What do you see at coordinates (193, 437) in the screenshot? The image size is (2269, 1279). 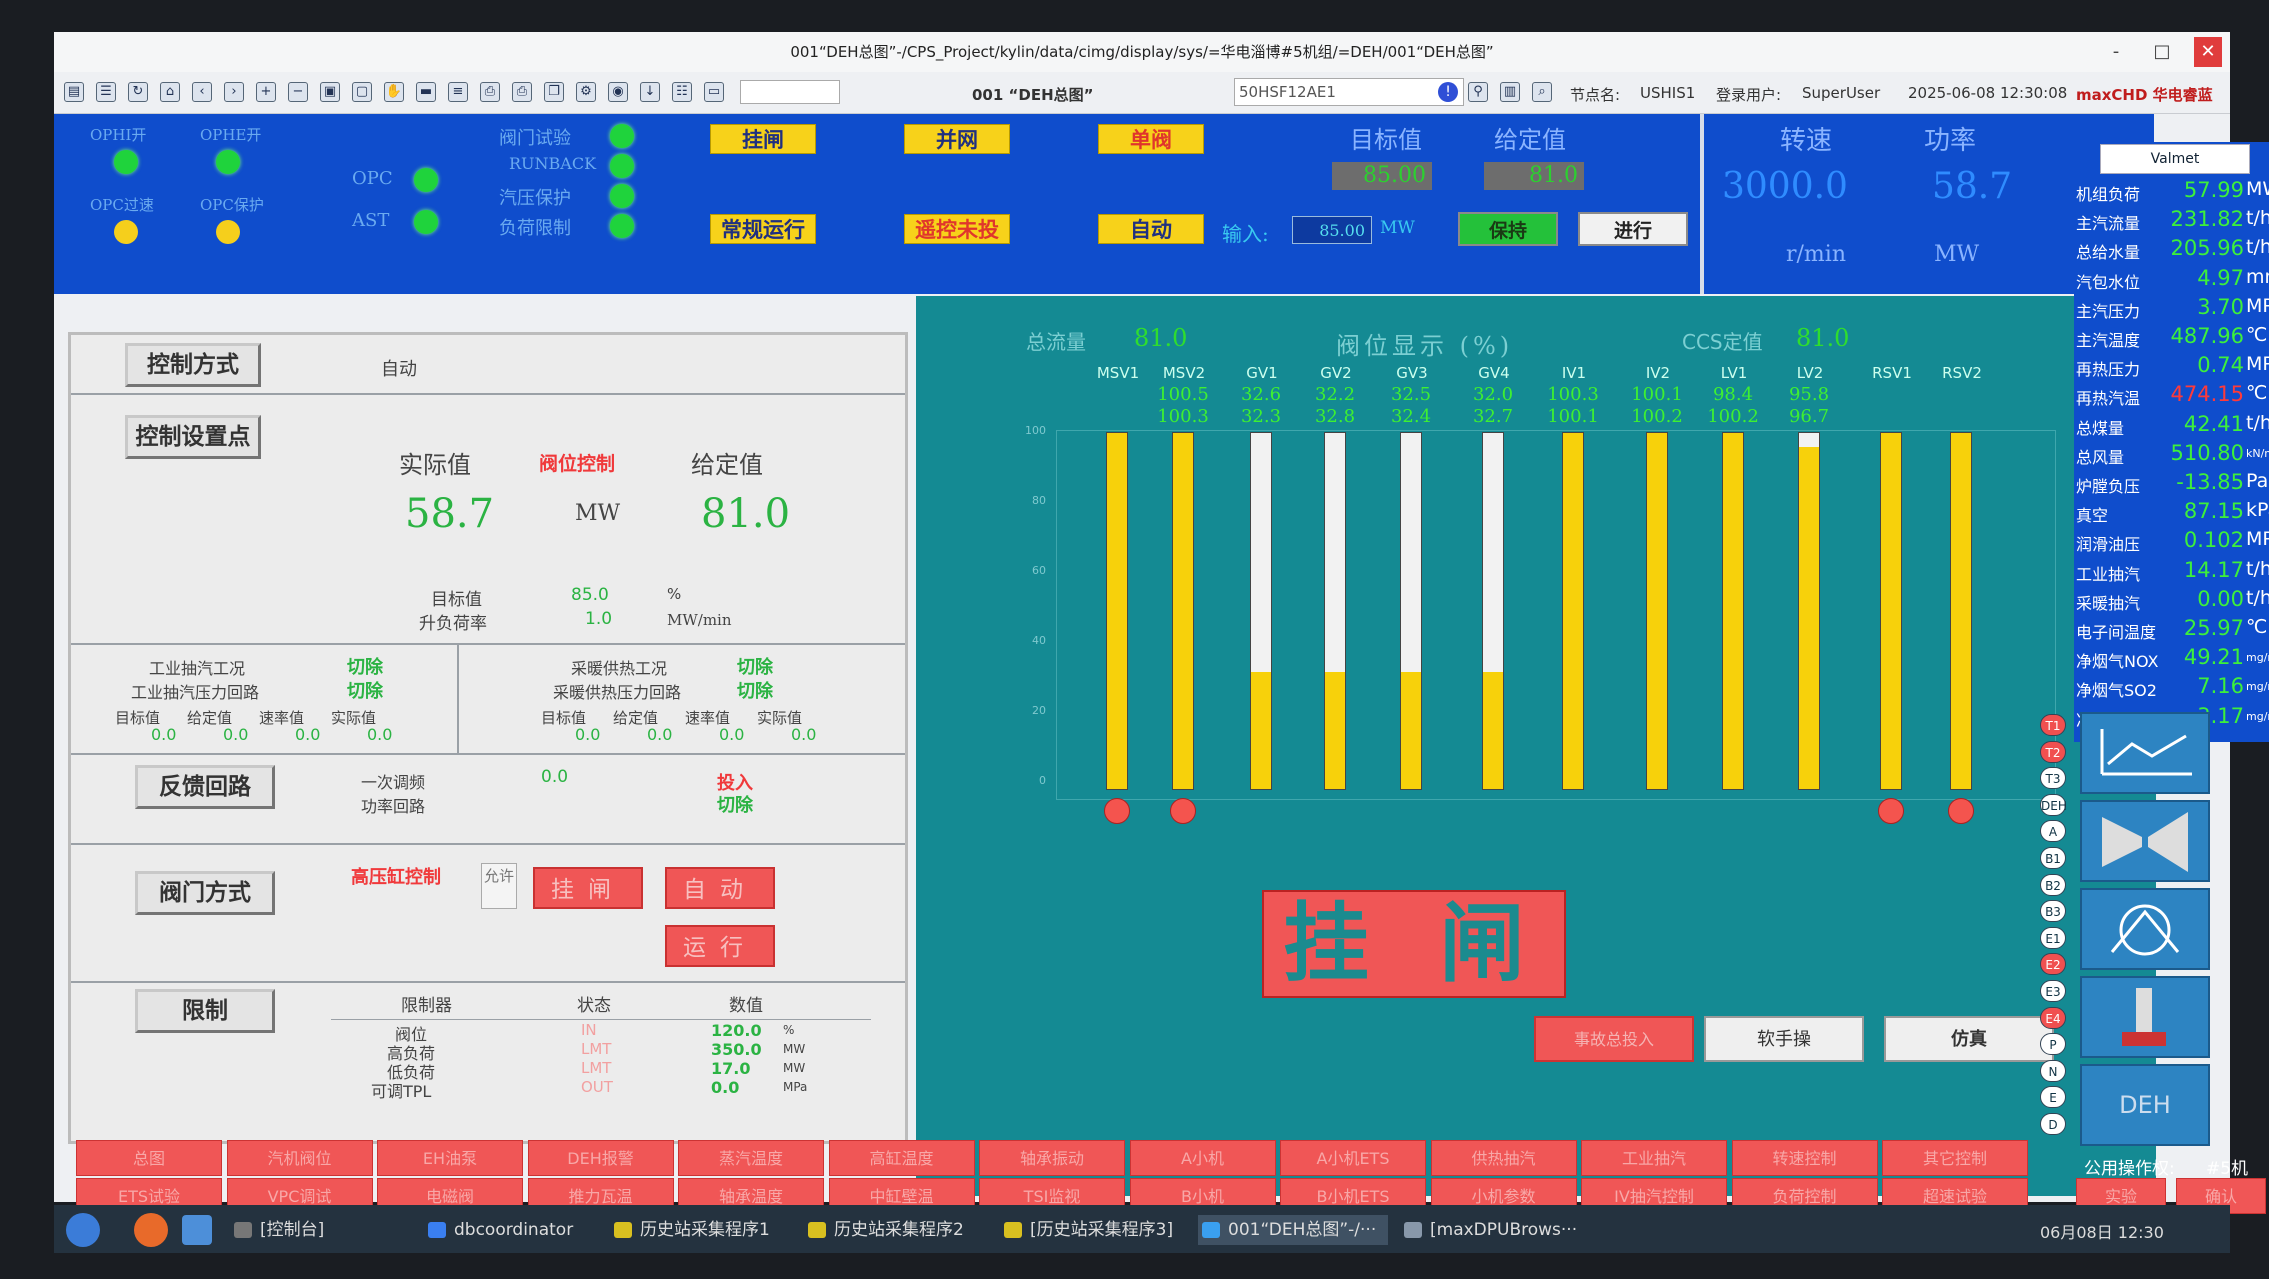 I see `setpoint-button: 控制设置点` at bounding box center [193, 437].